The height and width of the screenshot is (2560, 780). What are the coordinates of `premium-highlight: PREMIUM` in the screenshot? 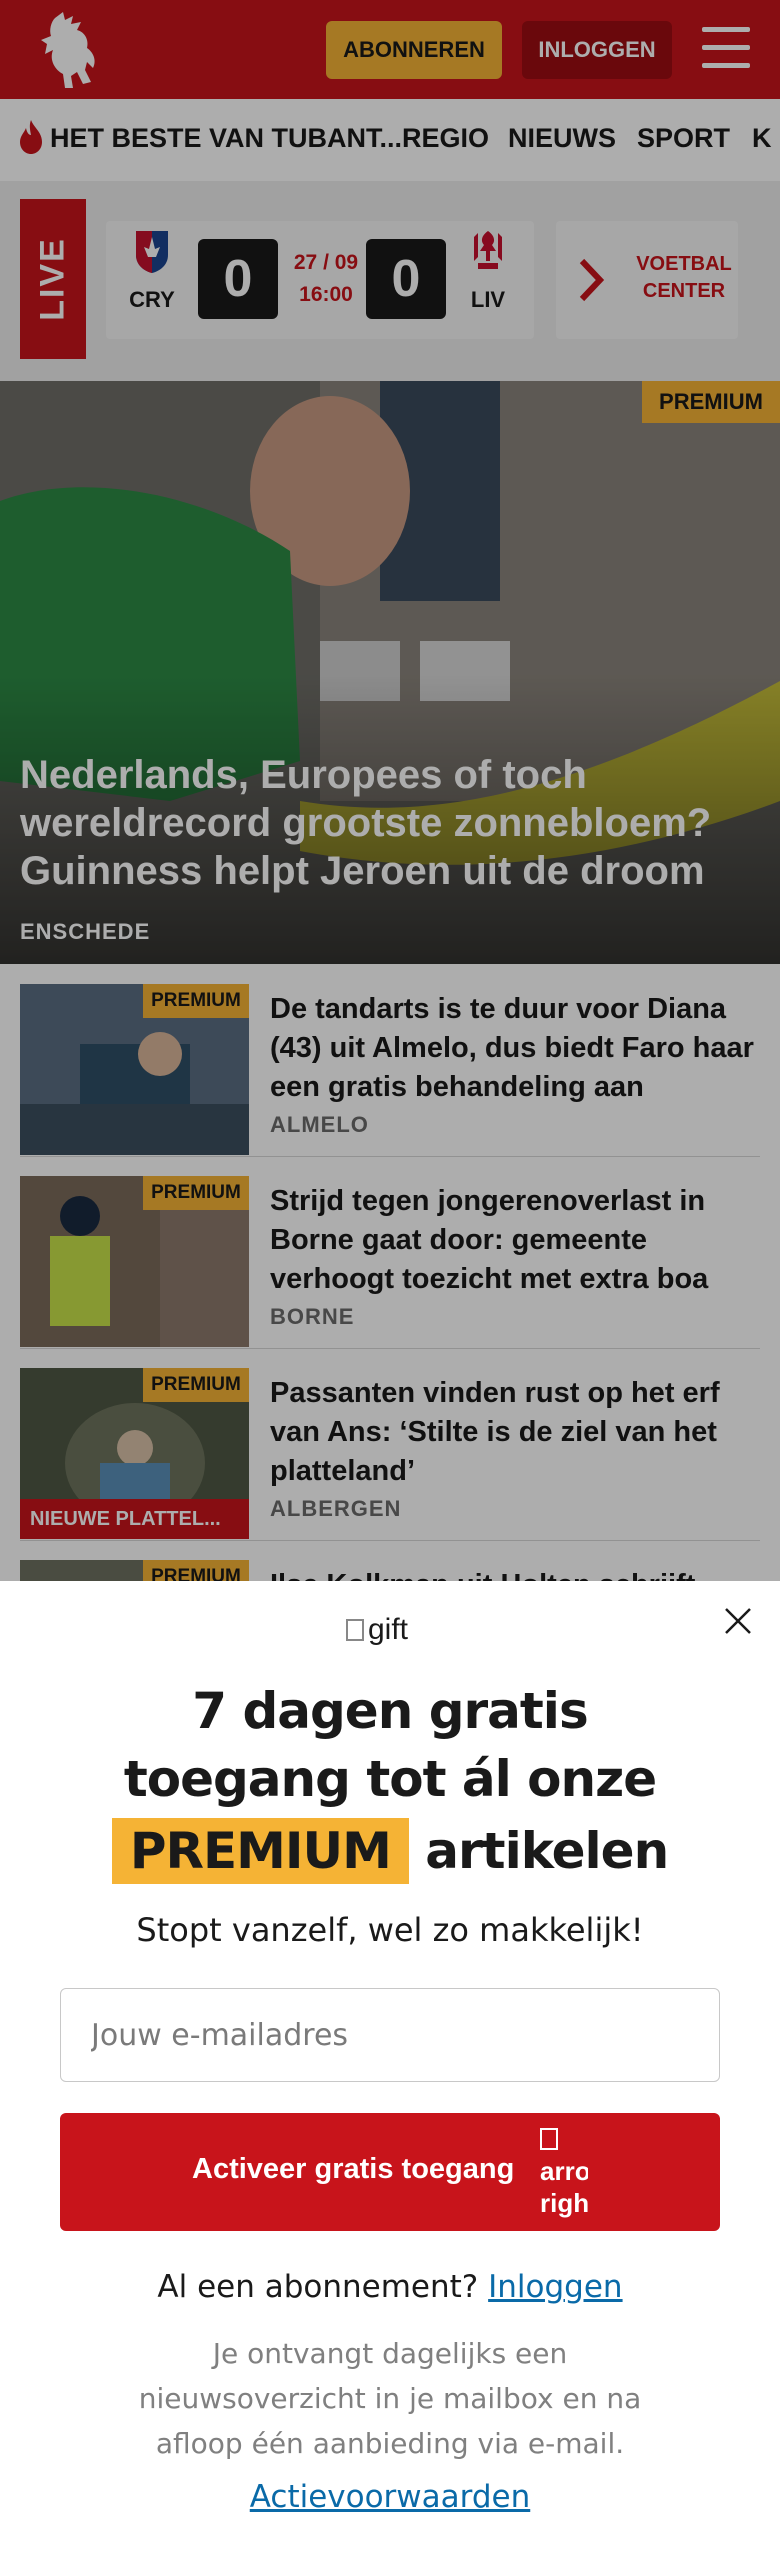 It's located at (260, 1851).